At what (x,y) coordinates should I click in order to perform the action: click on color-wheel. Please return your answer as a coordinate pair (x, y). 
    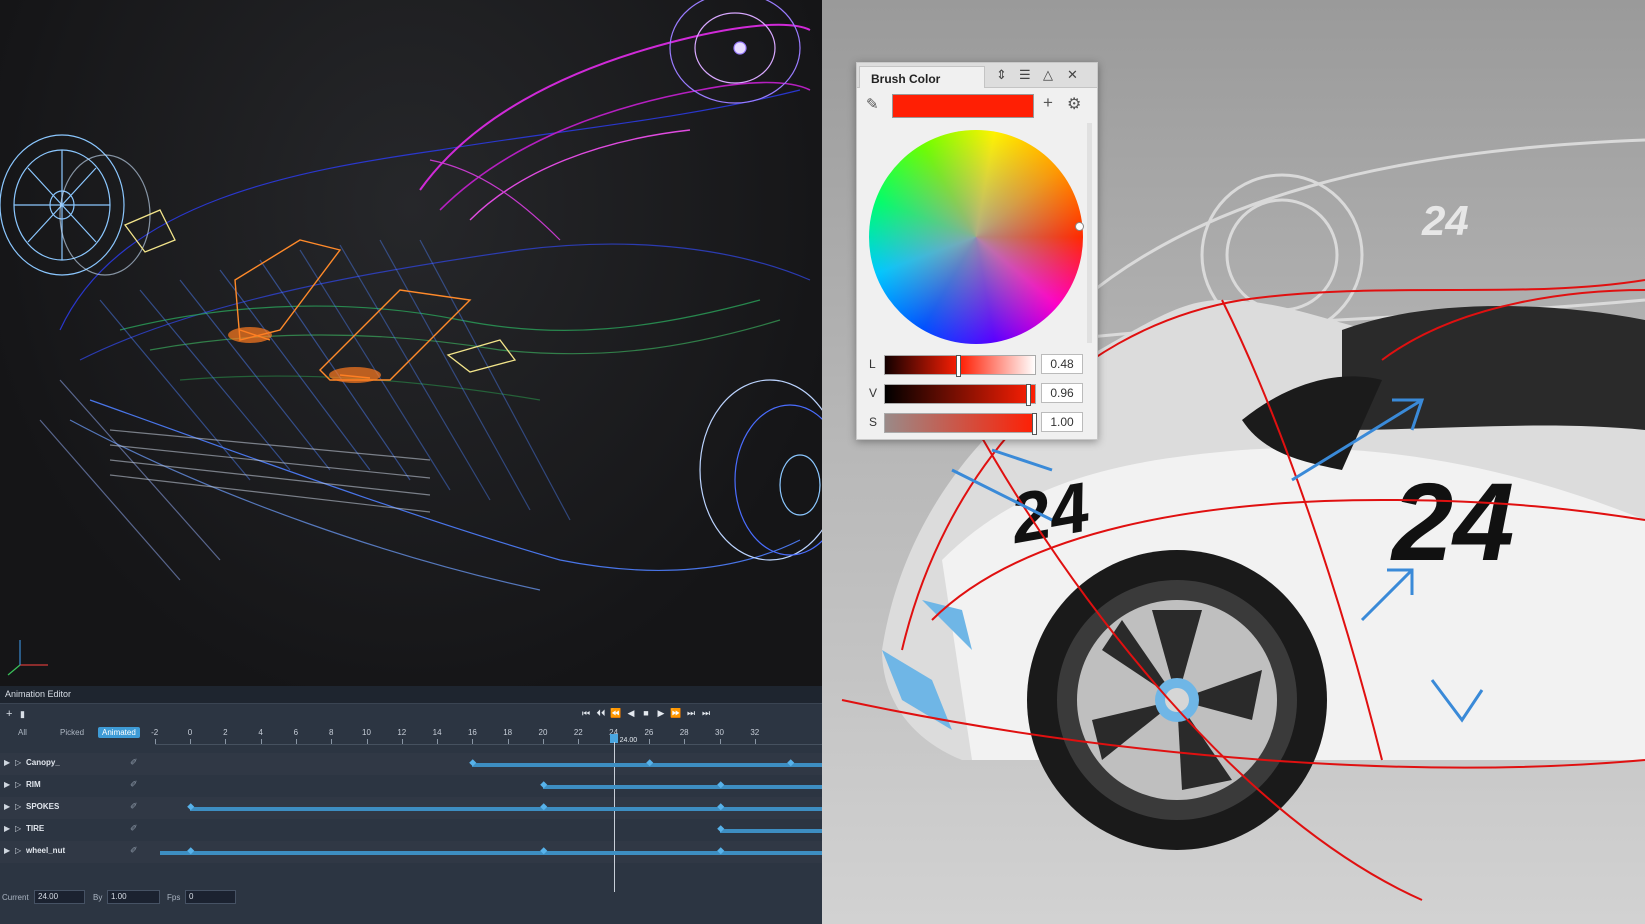
    Looking at the image, I should click on (976, 237).